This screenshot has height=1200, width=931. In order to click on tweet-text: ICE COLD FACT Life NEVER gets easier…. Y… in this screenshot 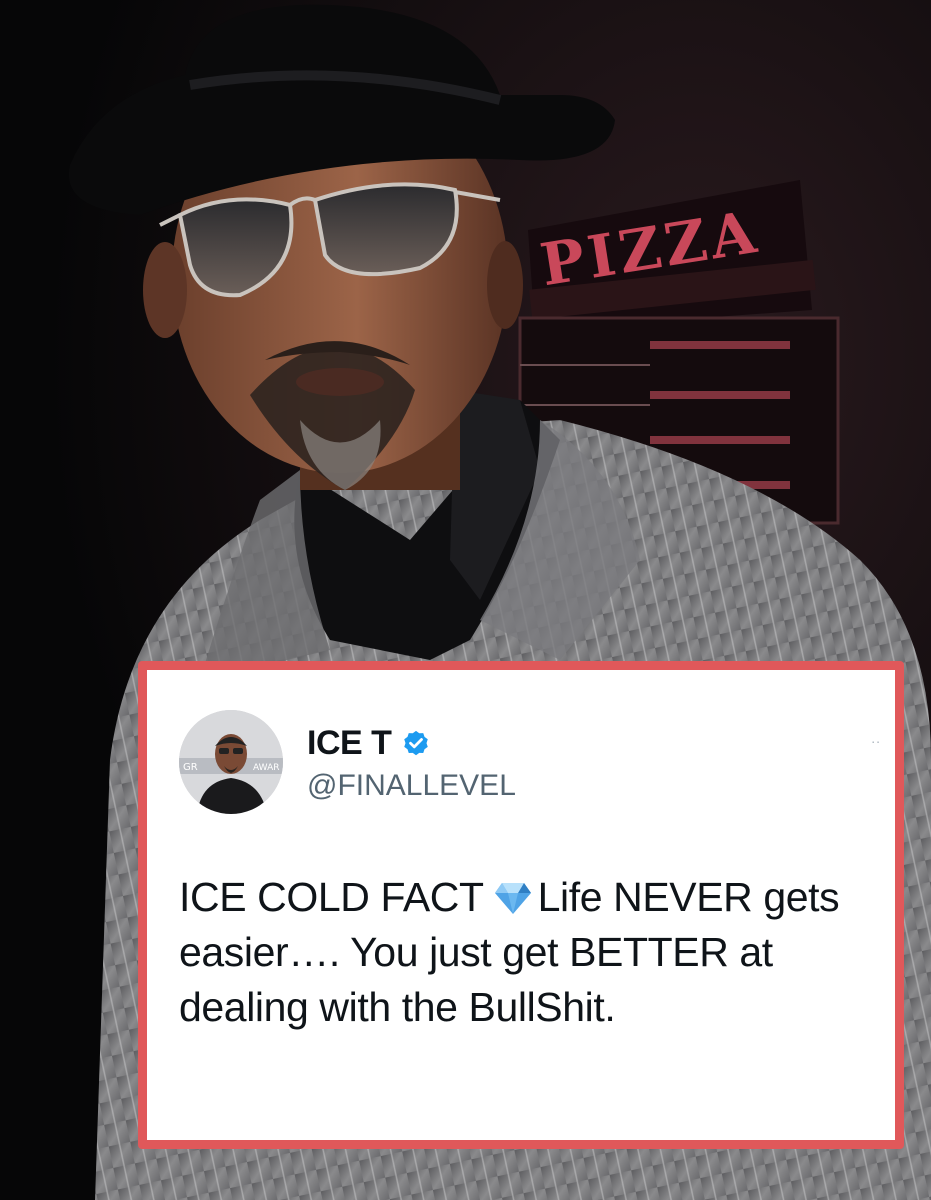, I will do `click(529, 952)`.